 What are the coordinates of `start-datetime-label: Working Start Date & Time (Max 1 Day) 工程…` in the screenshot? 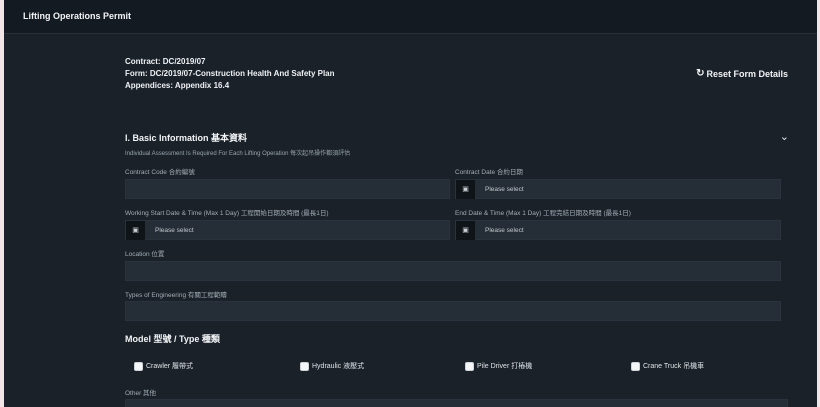 It's located at (227, 213).